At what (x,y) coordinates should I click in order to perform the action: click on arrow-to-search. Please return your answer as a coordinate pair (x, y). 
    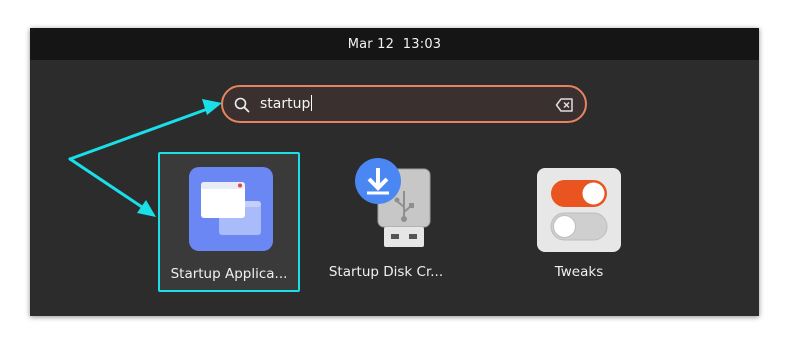
    Looking at the image, I should click on (141, 133).